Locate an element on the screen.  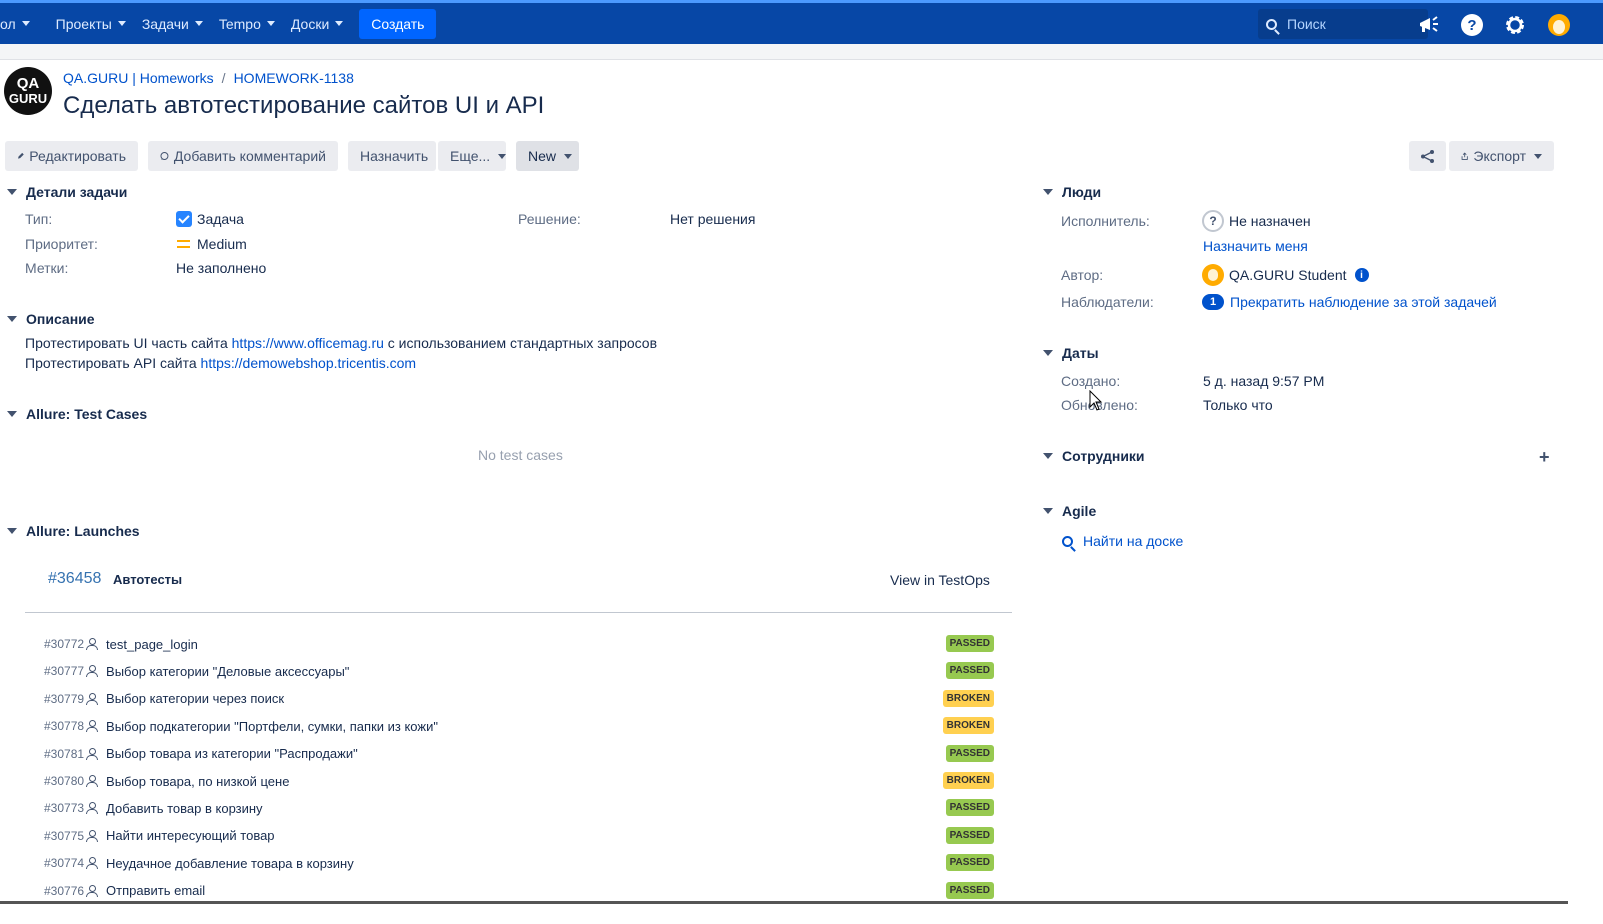
export-icon is located at coordinates (1464, 155).